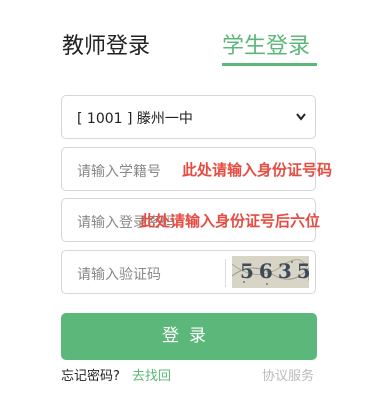 Image resolution: width=373 pixels, height=400 pixels. Describe the element at coordinates (135, 119) in the screenshot. I see `school-select-value: [ 1001 ] 滕州一中` at that location.